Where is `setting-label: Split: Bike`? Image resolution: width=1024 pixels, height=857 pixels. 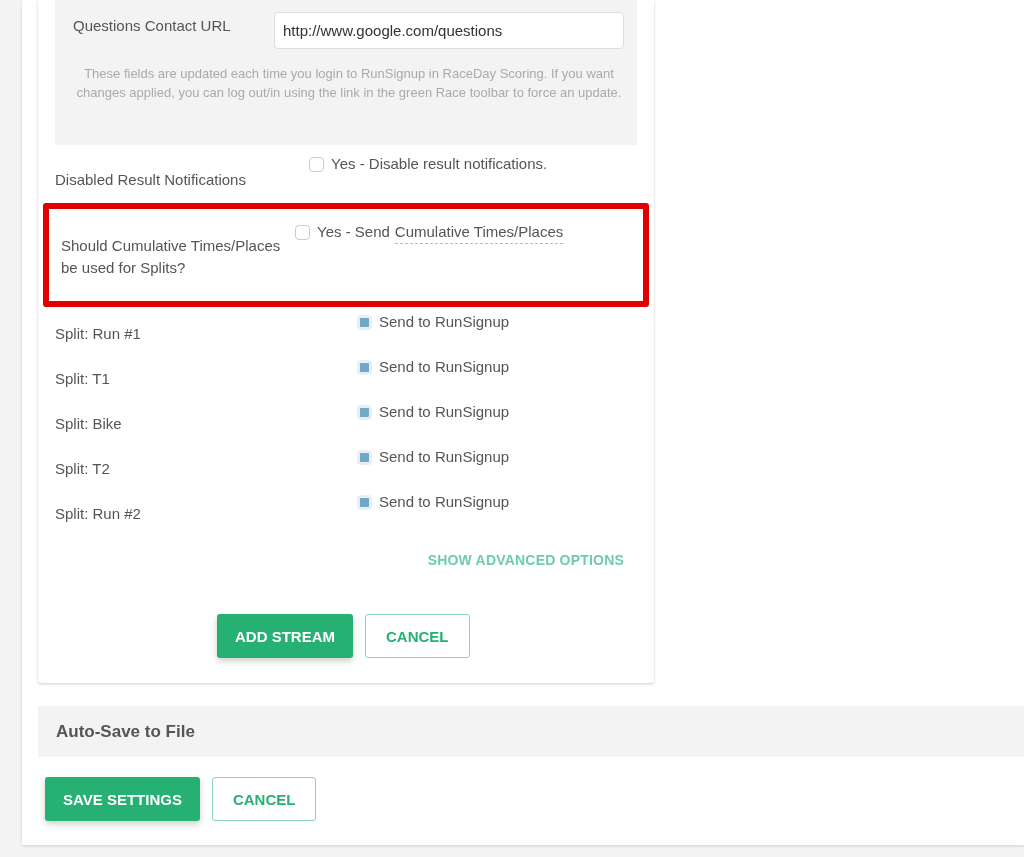
setting-label: Split: Bike is located at coordinates (89, 424).